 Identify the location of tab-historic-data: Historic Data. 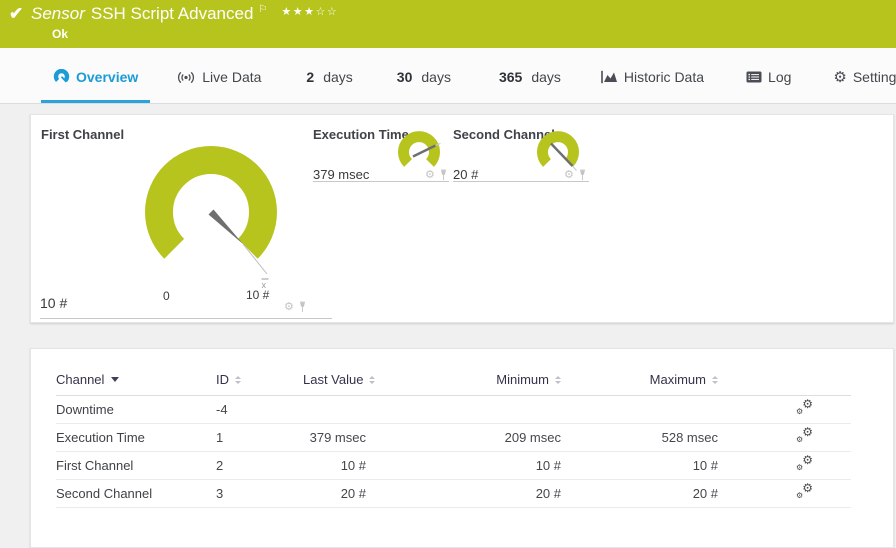
(652, 75).